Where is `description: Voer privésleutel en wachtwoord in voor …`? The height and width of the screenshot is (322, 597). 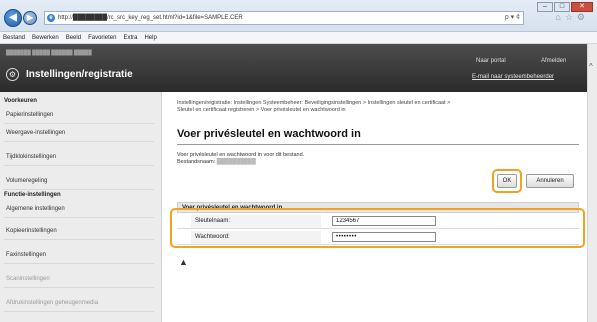 description: Voer privésleutel en wachtwoord in voor … is located at coordinates (240, 159).